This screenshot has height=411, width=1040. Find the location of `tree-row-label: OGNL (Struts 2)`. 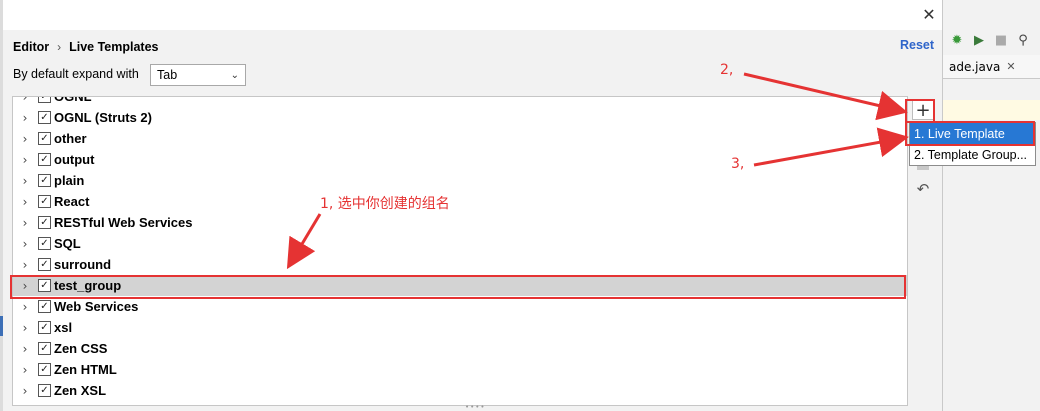

tree-row-label: OGNL (Struts 2) is located at coordinates (103, 117).